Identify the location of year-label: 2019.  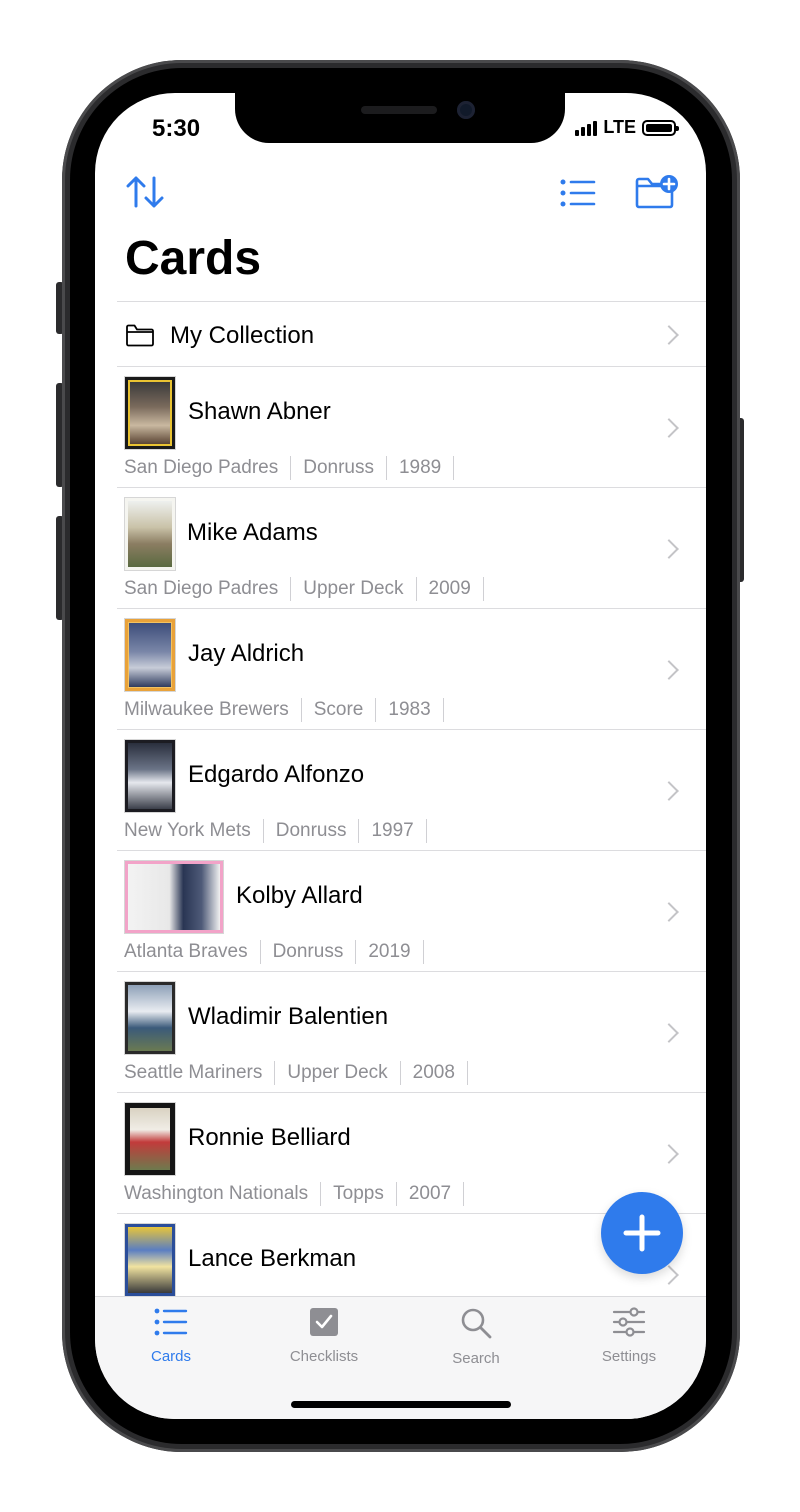
(390, 952).